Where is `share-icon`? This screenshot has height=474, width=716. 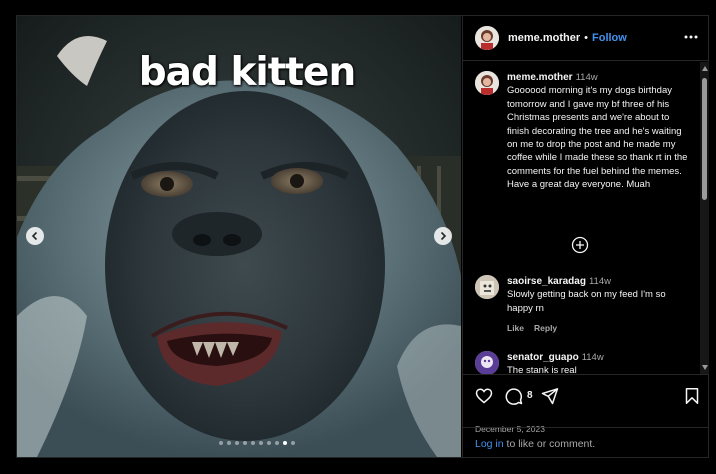 share-icon is located at coordinates (550, 396).